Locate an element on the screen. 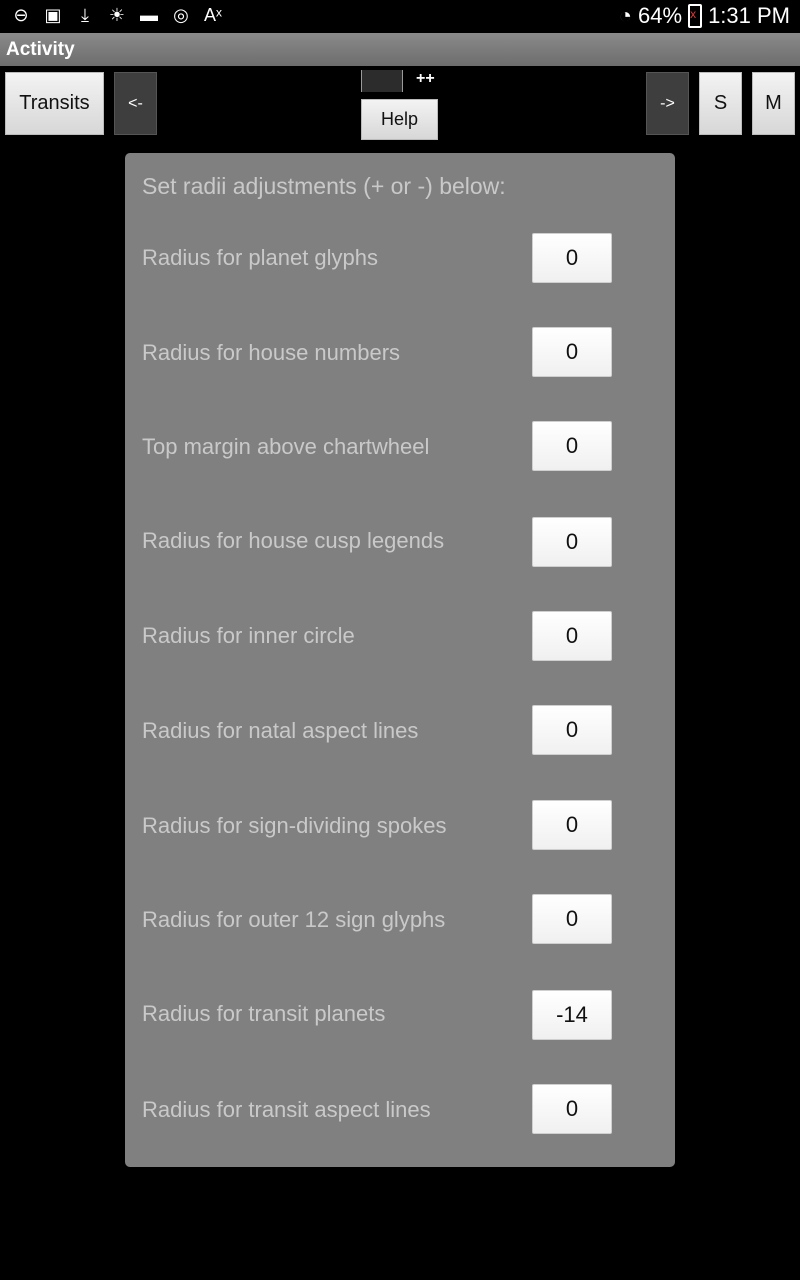  input-house-cusp-legends: 0 is located at coordinates (572, 542).